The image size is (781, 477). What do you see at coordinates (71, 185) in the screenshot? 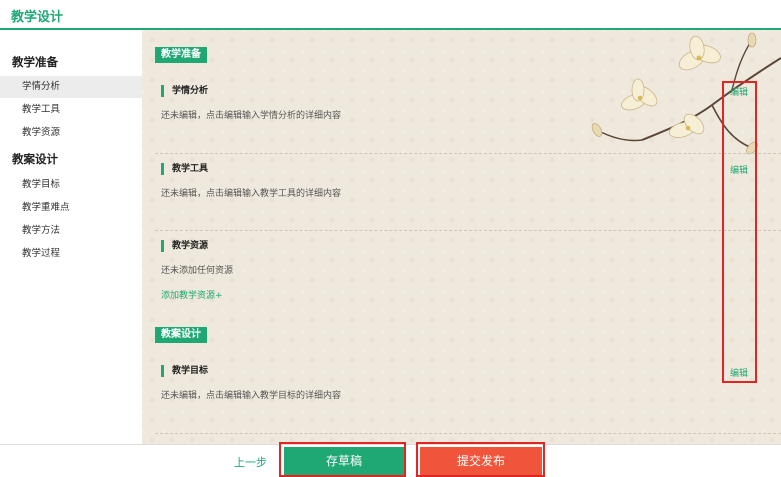
I see `sidebar-item-teaching-goals: 教学目标` at bounding box center [71, 185].